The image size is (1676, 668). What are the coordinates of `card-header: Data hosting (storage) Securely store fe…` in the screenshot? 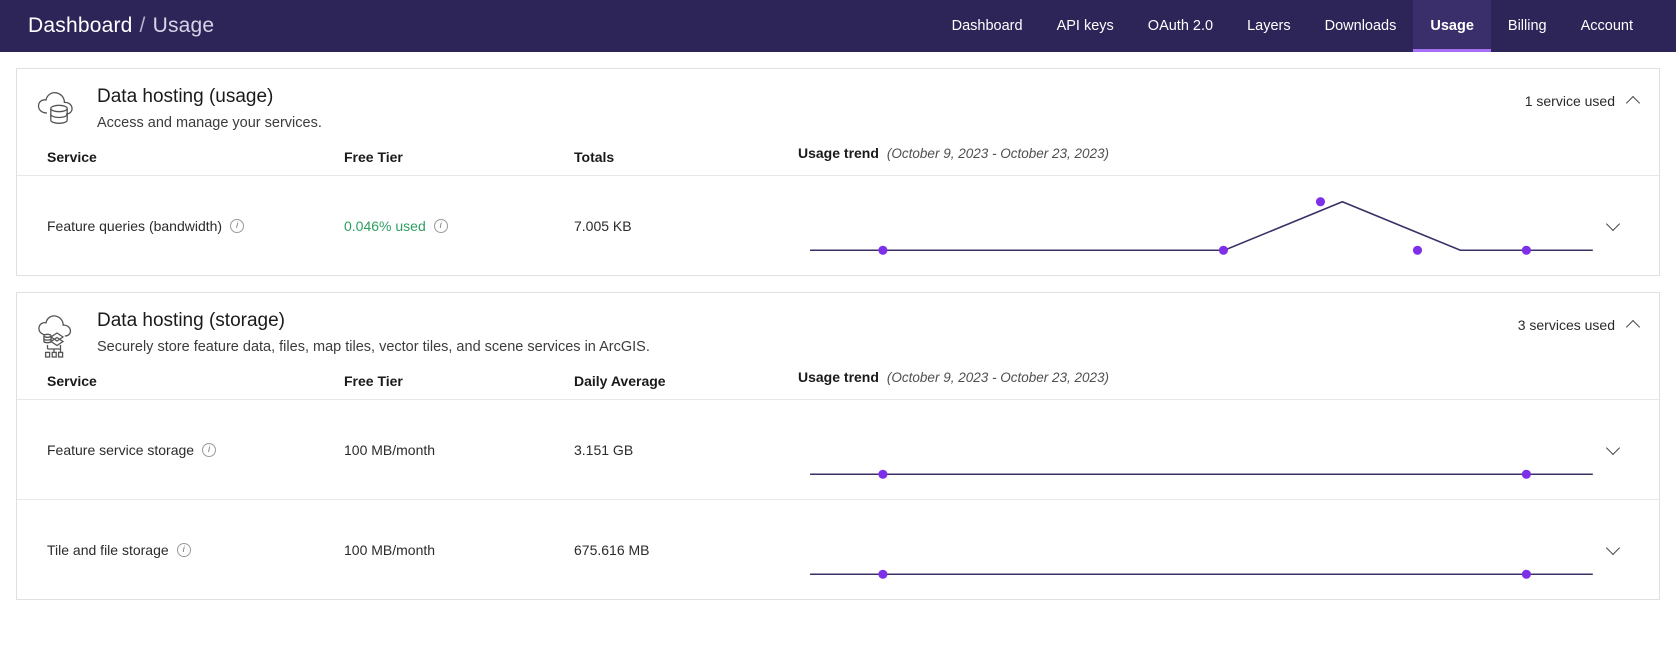 It's located at (838, 331).